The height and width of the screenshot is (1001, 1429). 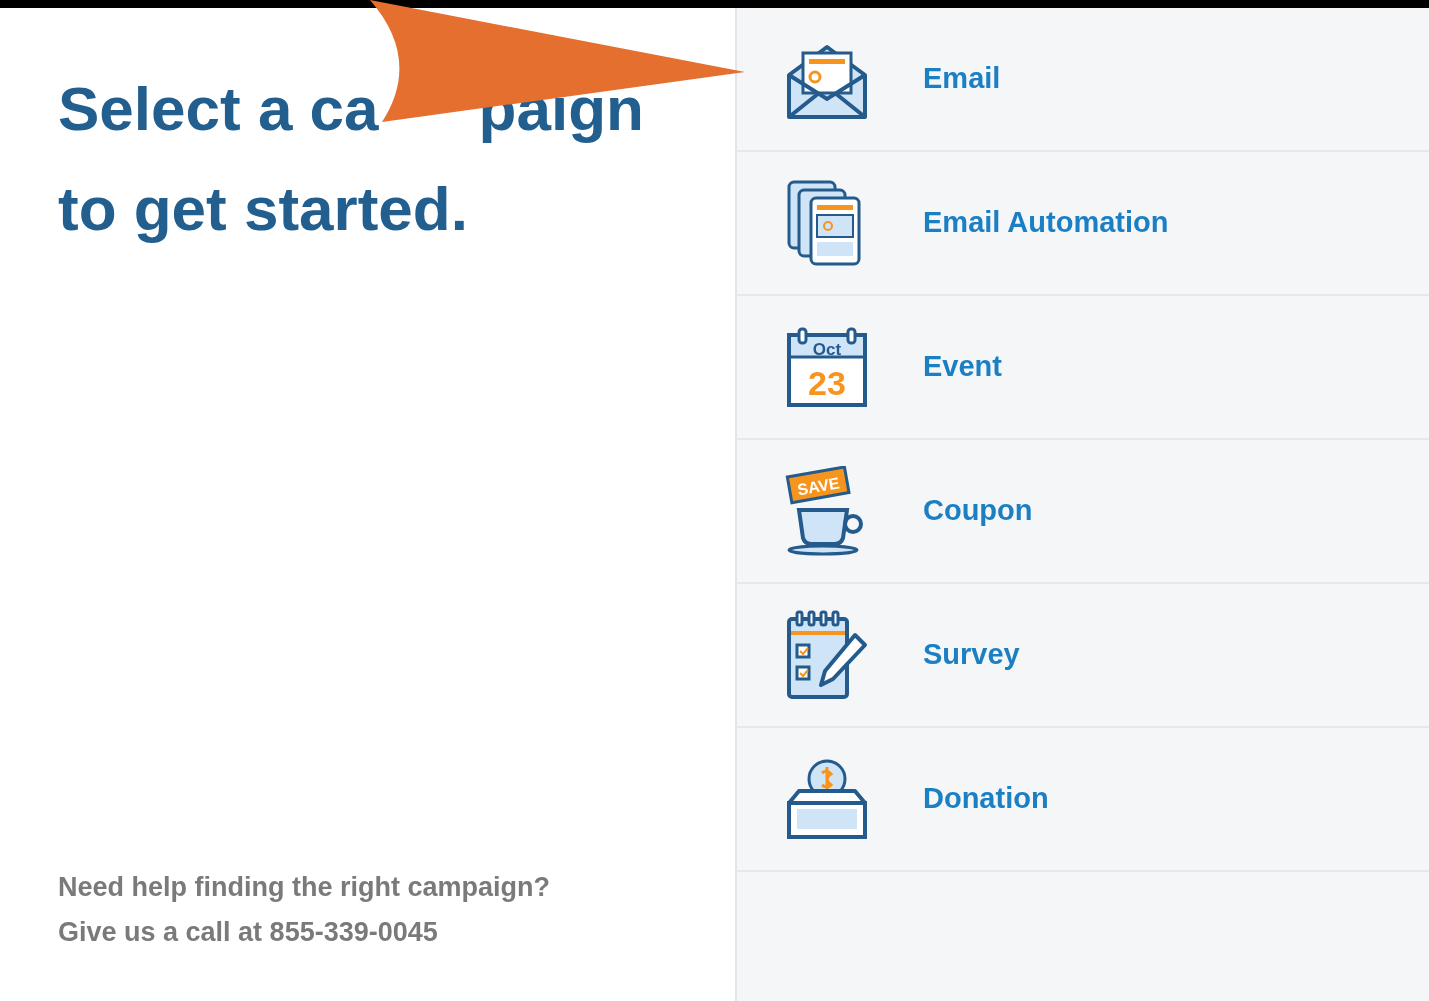 What do you see at coordinates (248, 932) in the screenshot?
I see `help-text: Give us a call at 855-339-0045` at bounding box center [248, 932].